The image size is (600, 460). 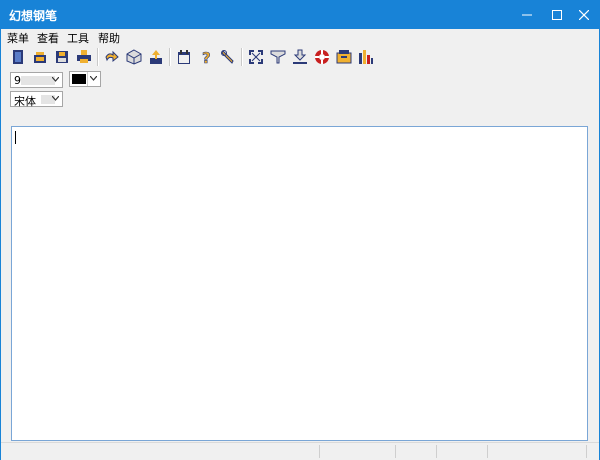 I want to click on help-button: ?, so click(x=206, y=57).